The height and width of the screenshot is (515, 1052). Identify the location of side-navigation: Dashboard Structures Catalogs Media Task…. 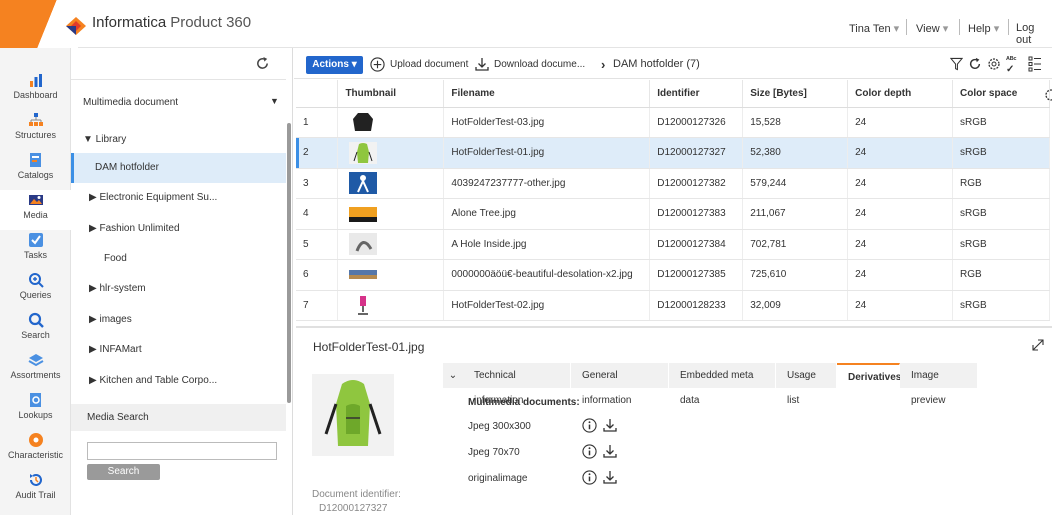
(35, 281).